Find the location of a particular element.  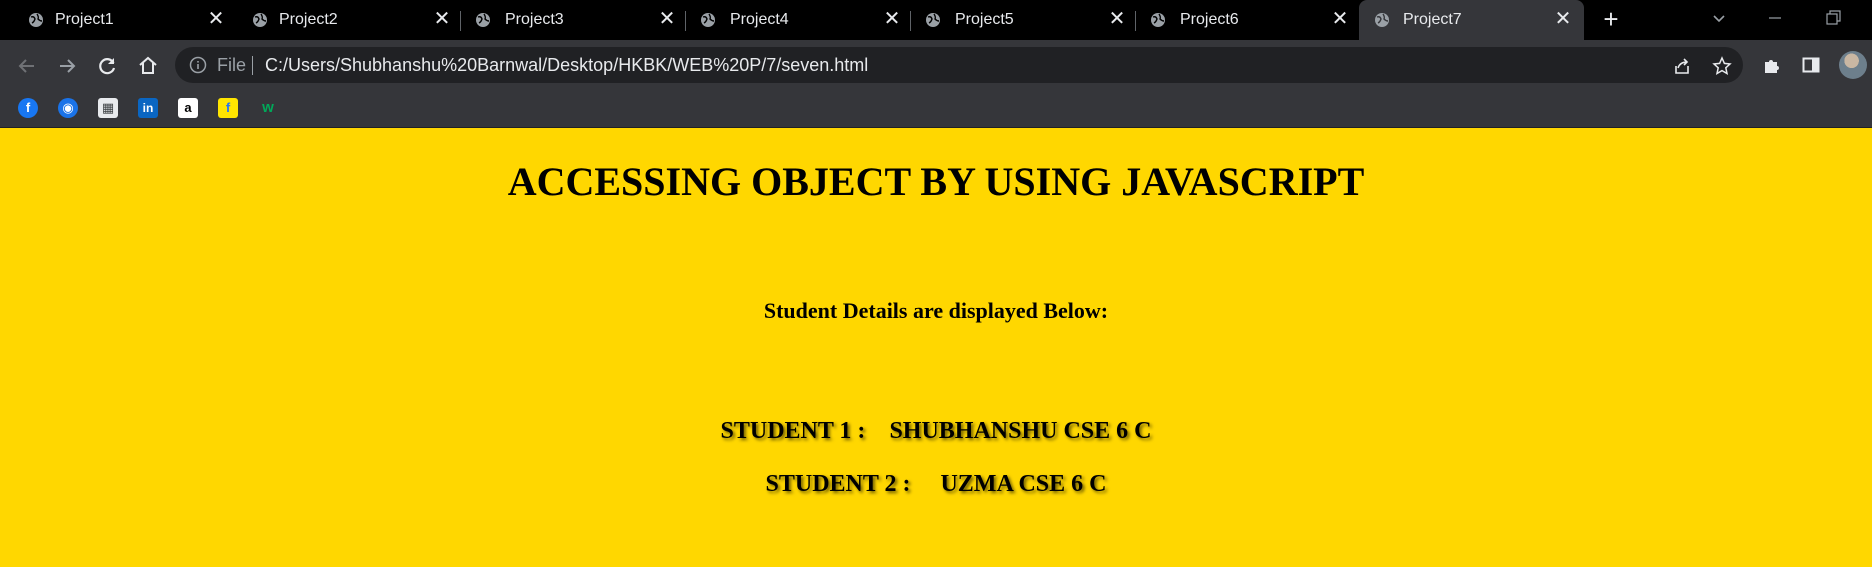

linkedin-icon: in is located at coordinates (148, 108).